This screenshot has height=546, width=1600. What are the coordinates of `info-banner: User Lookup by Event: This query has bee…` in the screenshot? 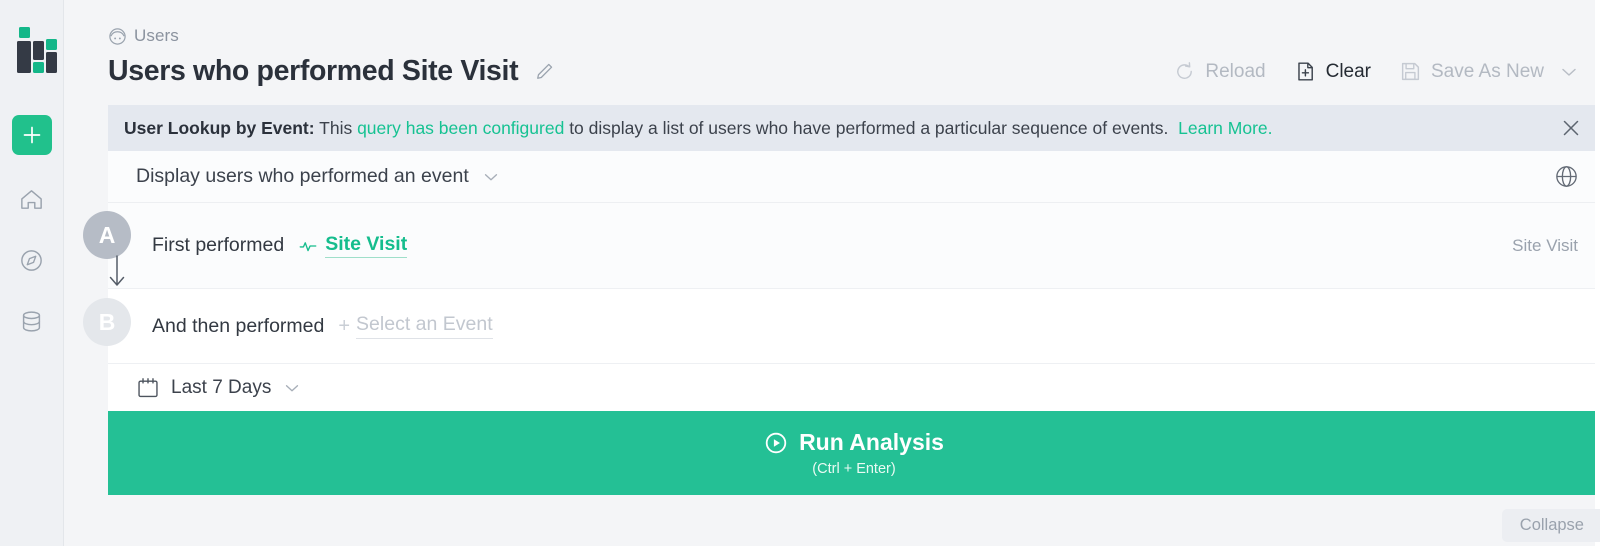 It's located at (854, 128).